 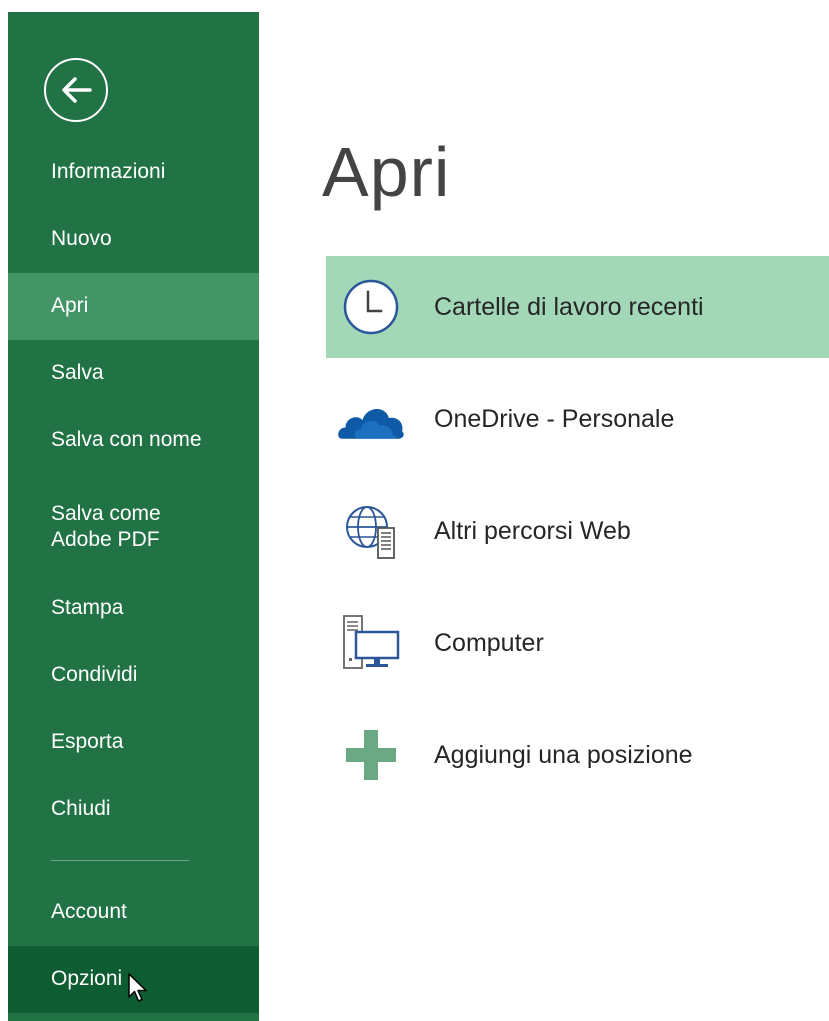 What do you see at coordinates (371, 643) in the screenshot?
I see `computer-icon` at bounding box center [371, 643].